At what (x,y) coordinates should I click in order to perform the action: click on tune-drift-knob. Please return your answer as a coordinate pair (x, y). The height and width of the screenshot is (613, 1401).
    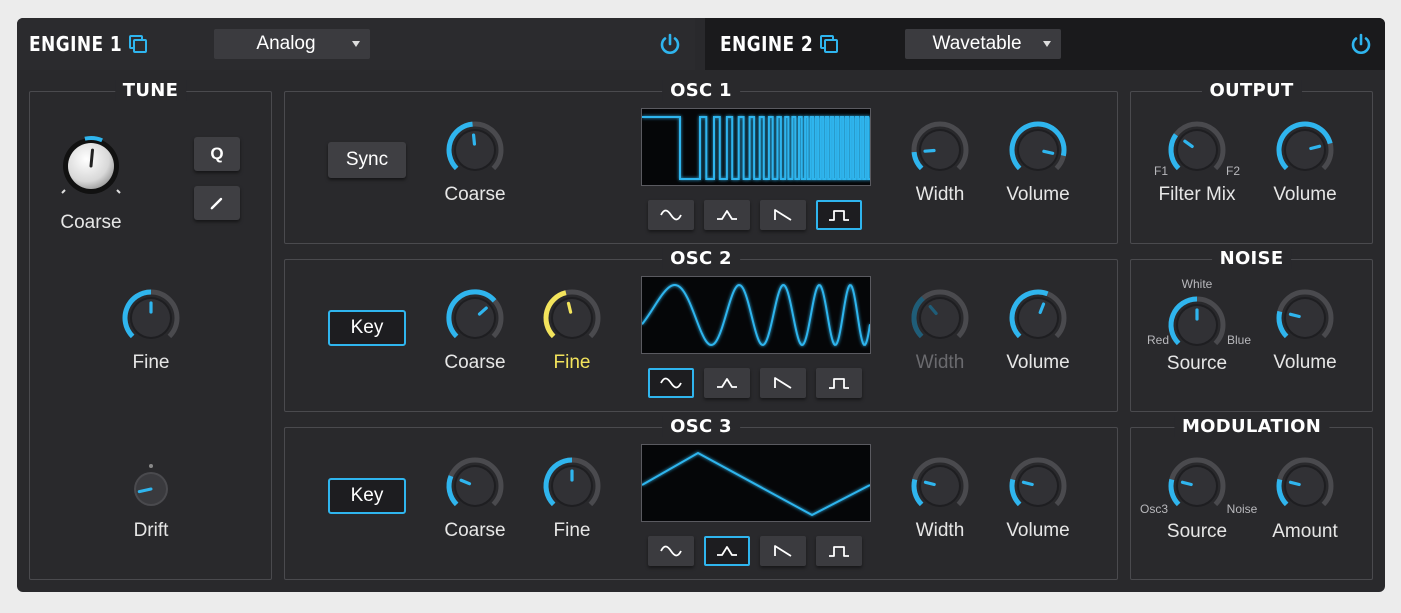
    Looking at the image, I should click on (151, 486).